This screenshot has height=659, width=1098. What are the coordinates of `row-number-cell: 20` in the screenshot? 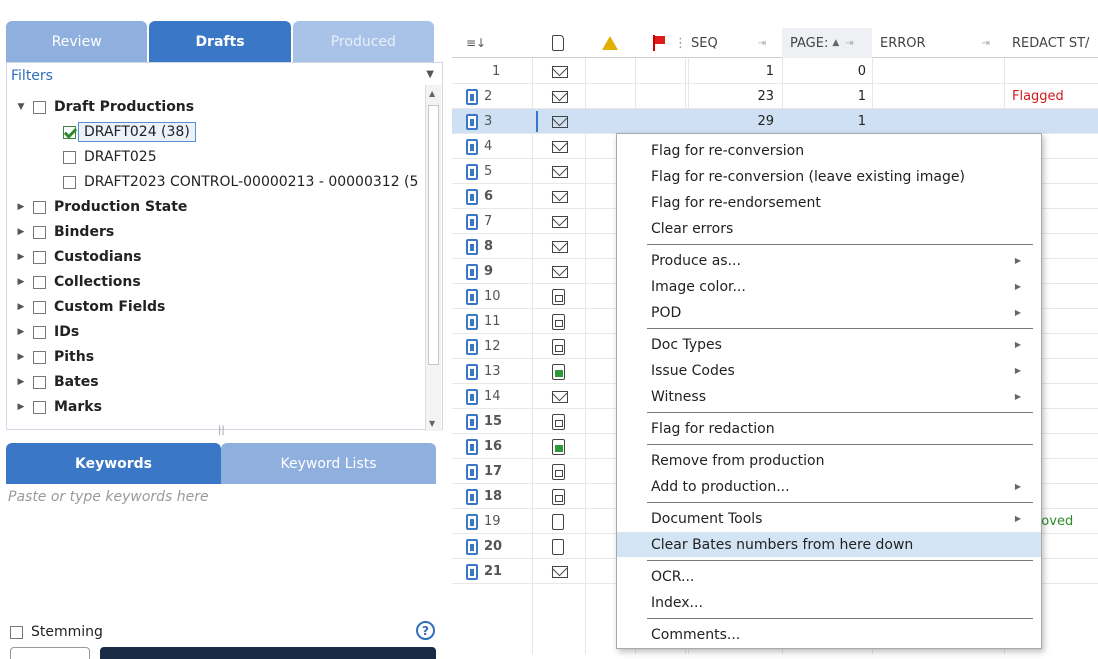 It's located at (484, 546).